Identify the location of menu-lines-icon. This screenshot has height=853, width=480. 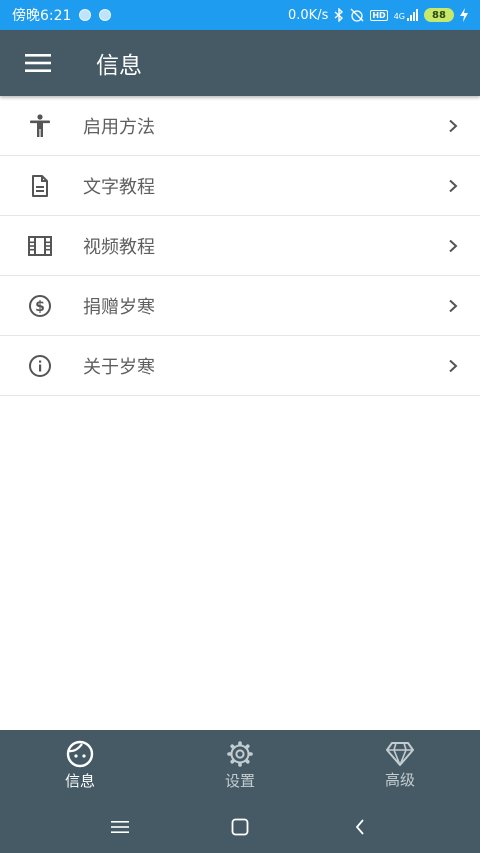
(120, 826).